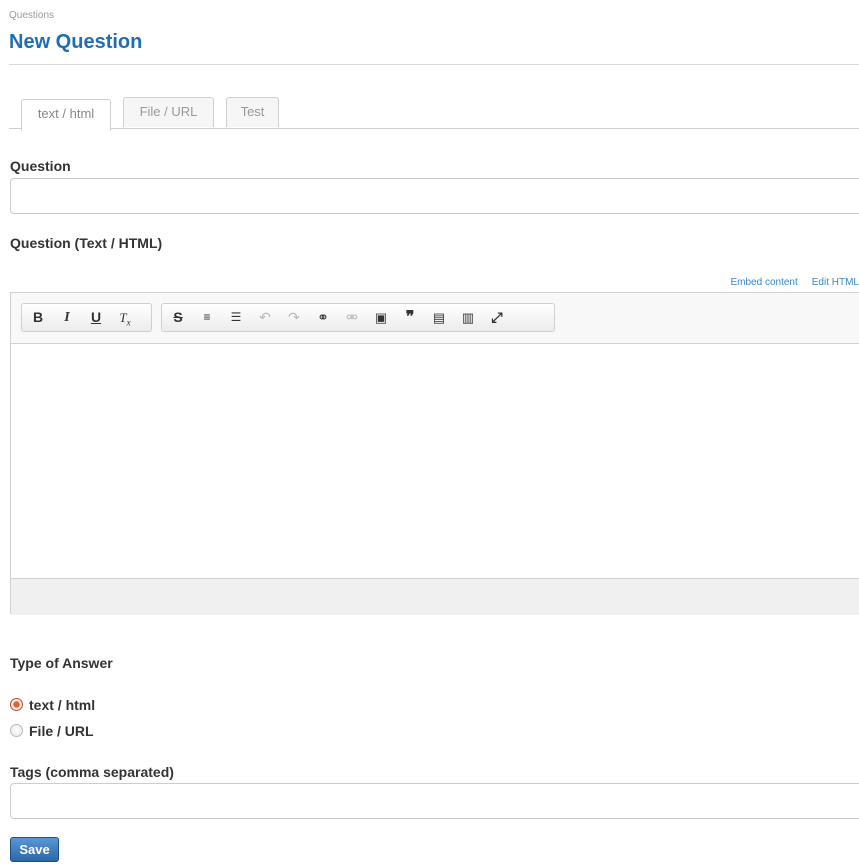 This screenshot has width=859, height=865. Describe the element at coordinates (62, 705) in the screenshot. I see `answer-option-label: text / html` at that location.